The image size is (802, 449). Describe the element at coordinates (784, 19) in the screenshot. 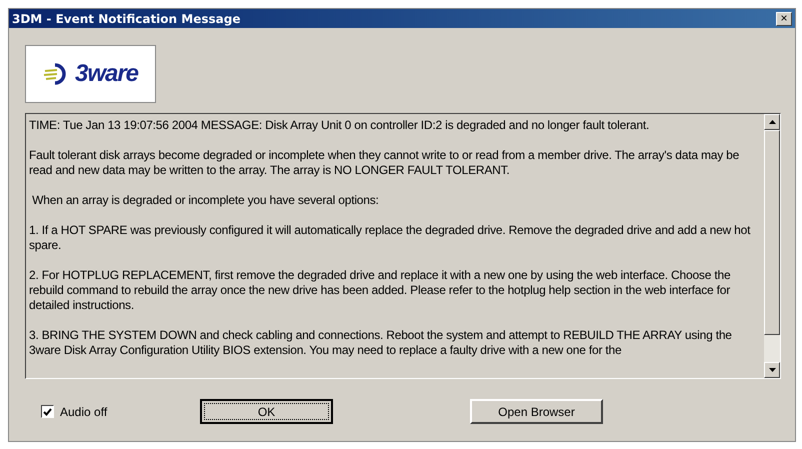

I see `close-button: ×` at that location.